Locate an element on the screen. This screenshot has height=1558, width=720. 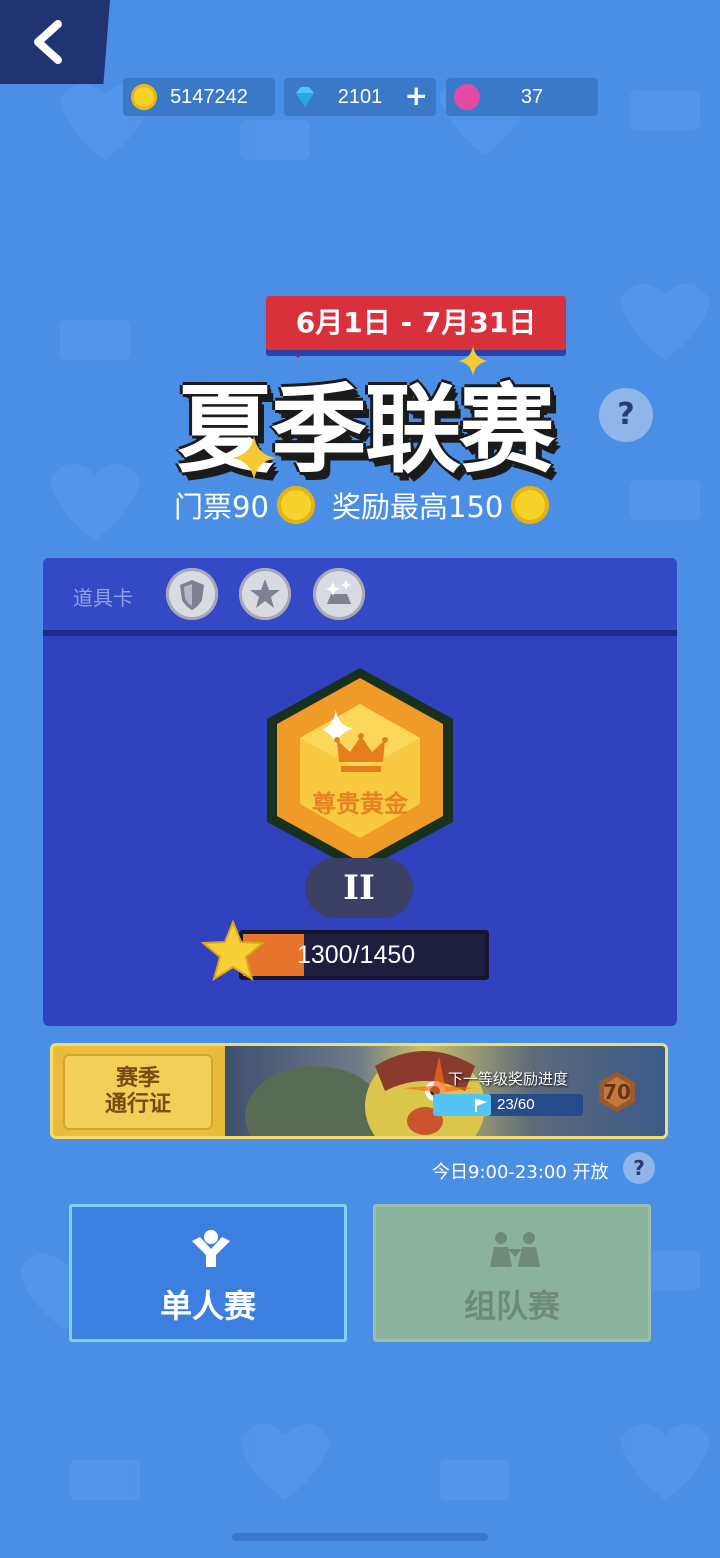
flag-icon is located at coordinates (481, 1105).